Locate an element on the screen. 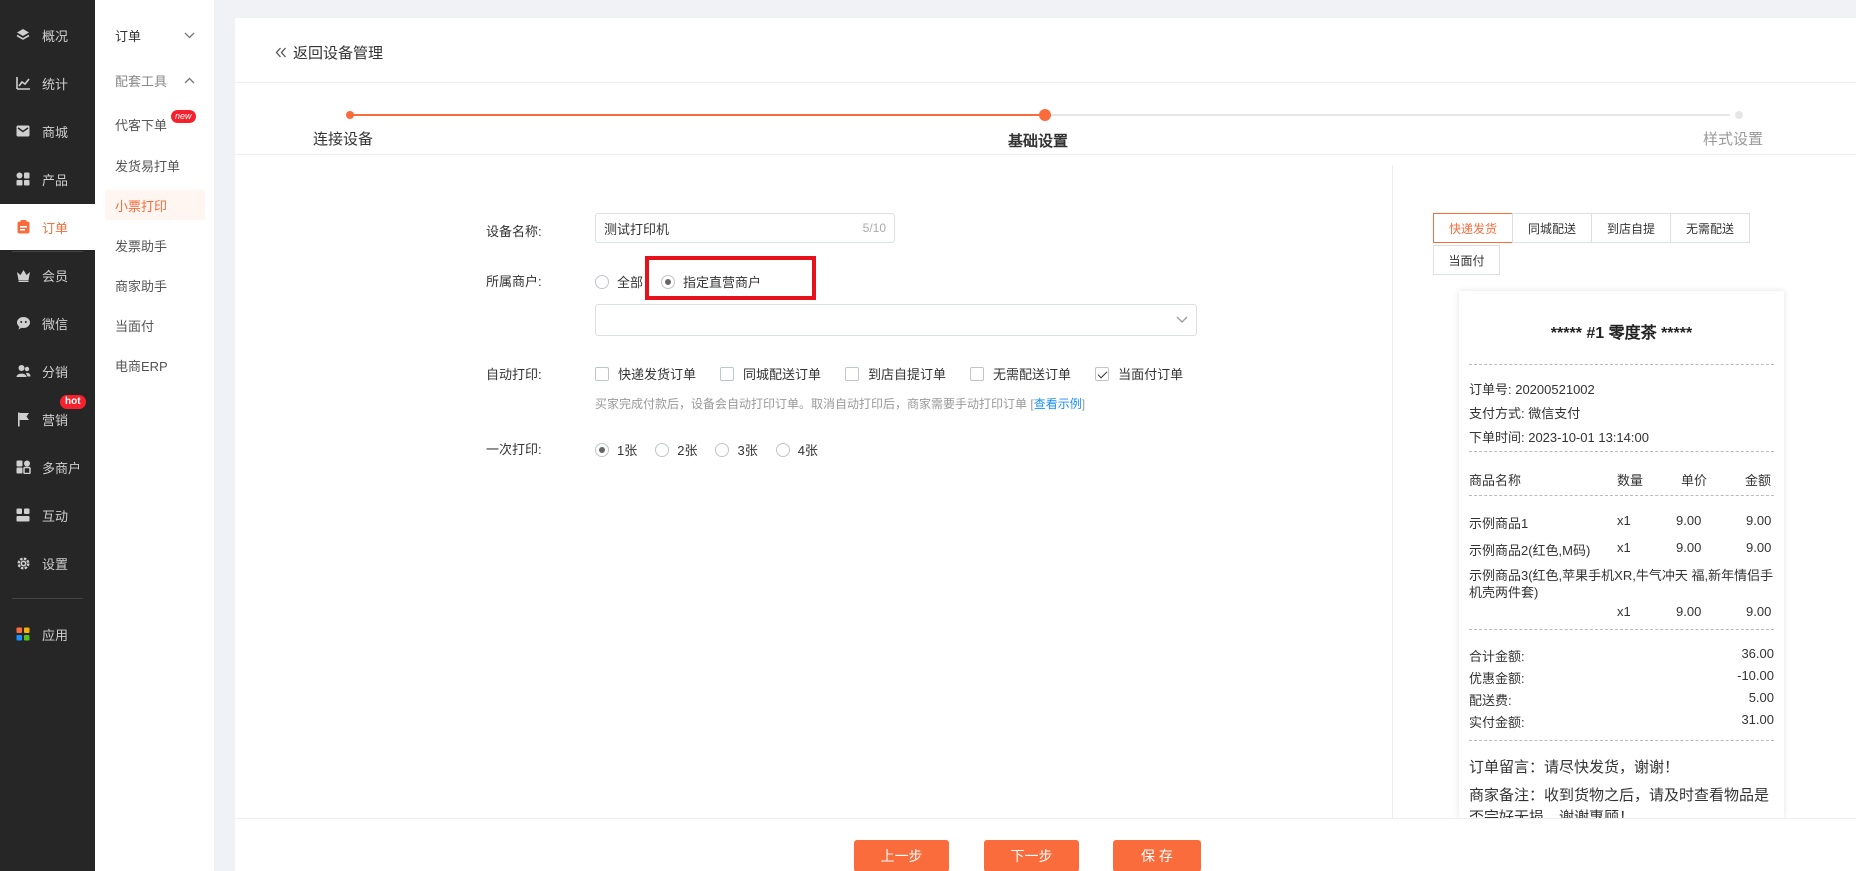  check-no-delivery: 无需配送订单 is located at coordinates (1020, 373).